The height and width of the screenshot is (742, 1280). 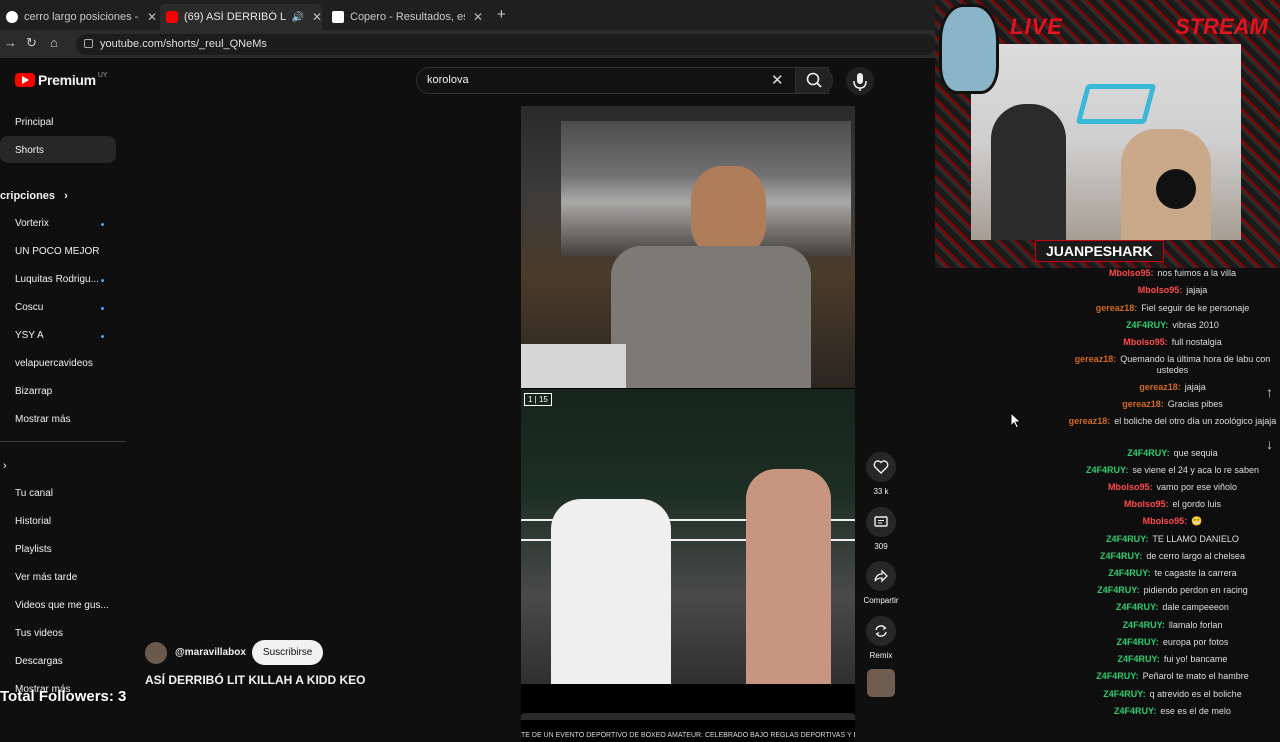 What do you see at coordinates (1269, 392) in the screenshot?
I see `arrow-up-icon: ↑` at bounding box center [1269, 392].